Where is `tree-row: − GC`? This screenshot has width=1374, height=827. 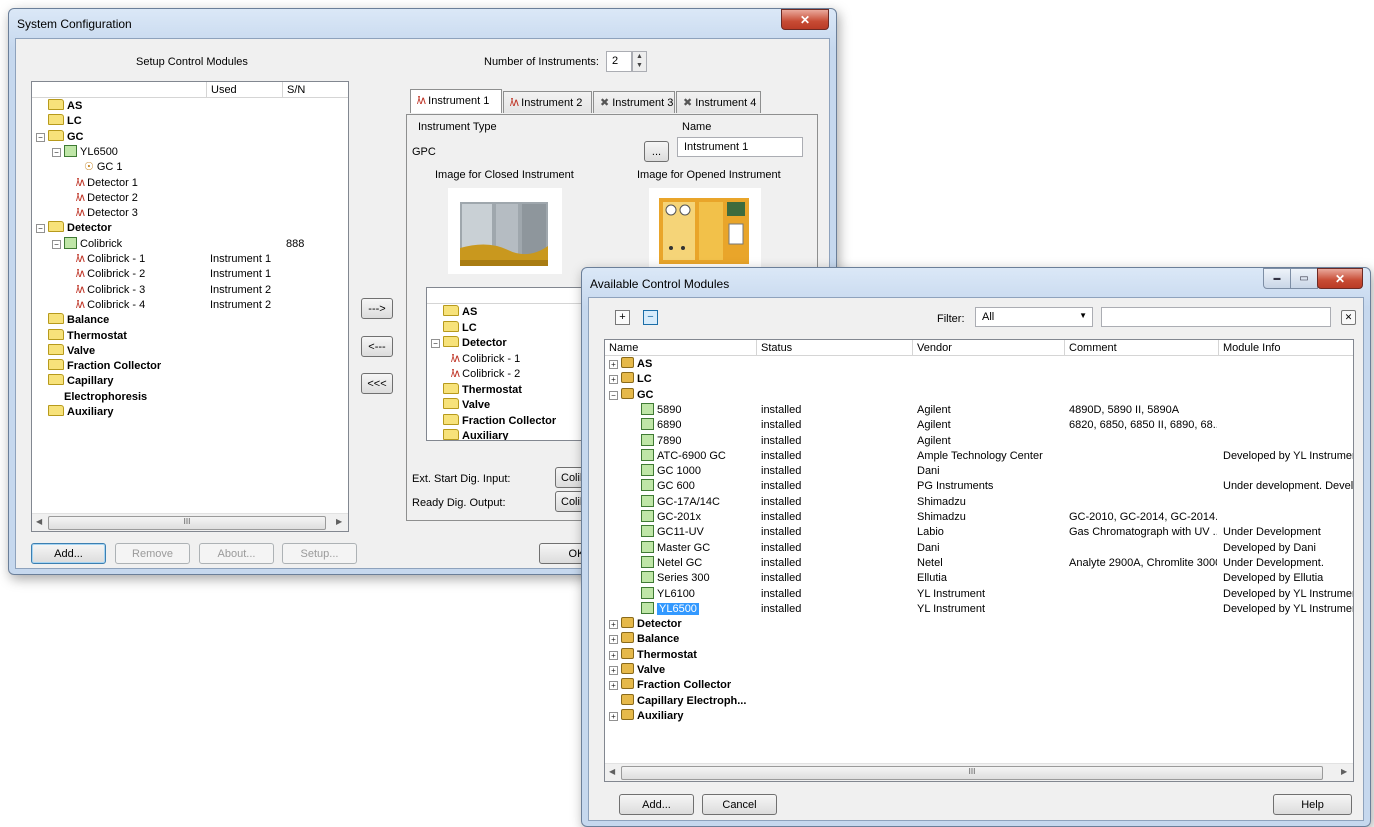
tree-row: − GC is located at coordinates (190, 137).